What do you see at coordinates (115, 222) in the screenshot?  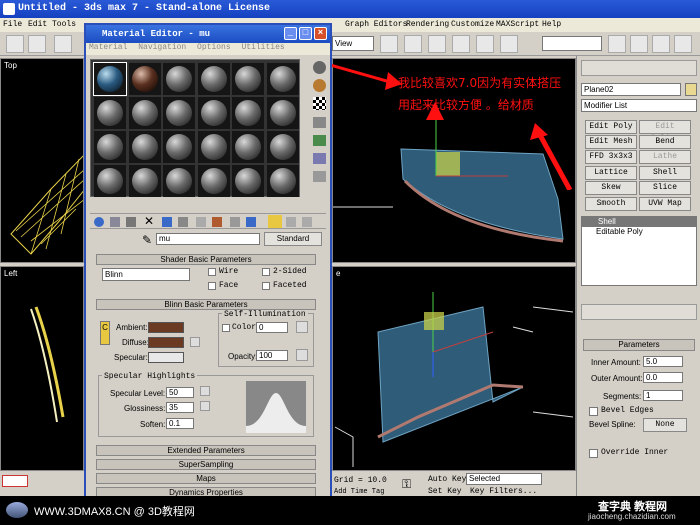 I see `put-to-scene-icon` at bounding box center [115, 222].